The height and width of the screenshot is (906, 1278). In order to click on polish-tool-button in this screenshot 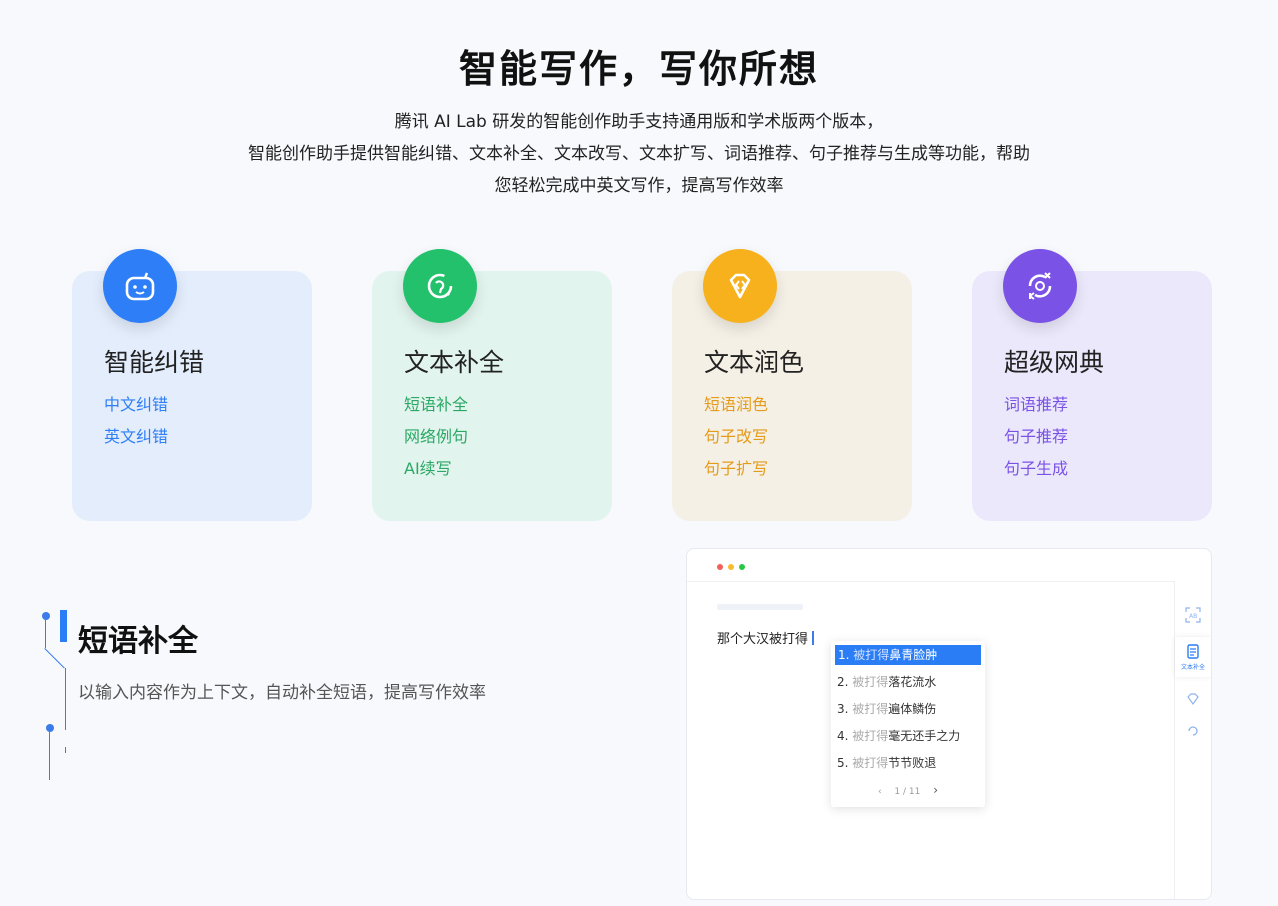, I will do `click(1193, 699)`.